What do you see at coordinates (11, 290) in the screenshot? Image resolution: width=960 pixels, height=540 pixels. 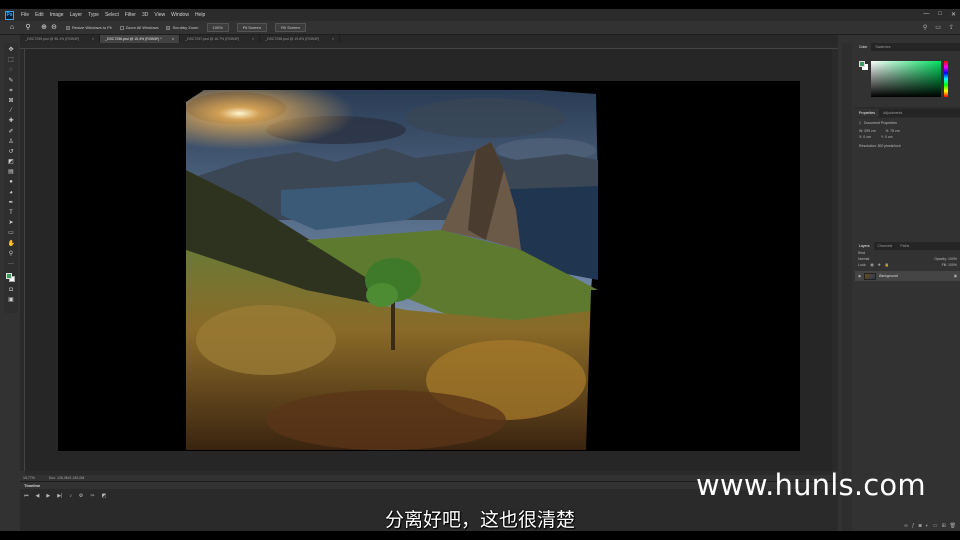 I see `quick-mask-icon: ◘` at bounding box center [11, 290].